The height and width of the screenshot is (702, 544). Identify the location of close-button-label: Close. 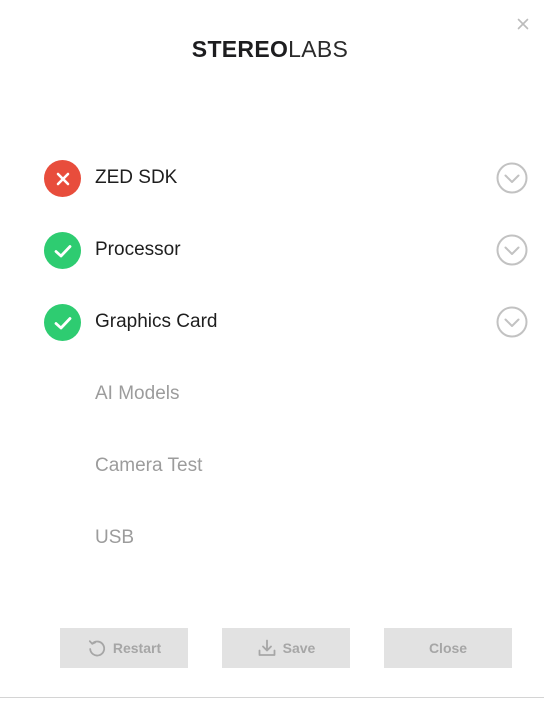
(448, 648).